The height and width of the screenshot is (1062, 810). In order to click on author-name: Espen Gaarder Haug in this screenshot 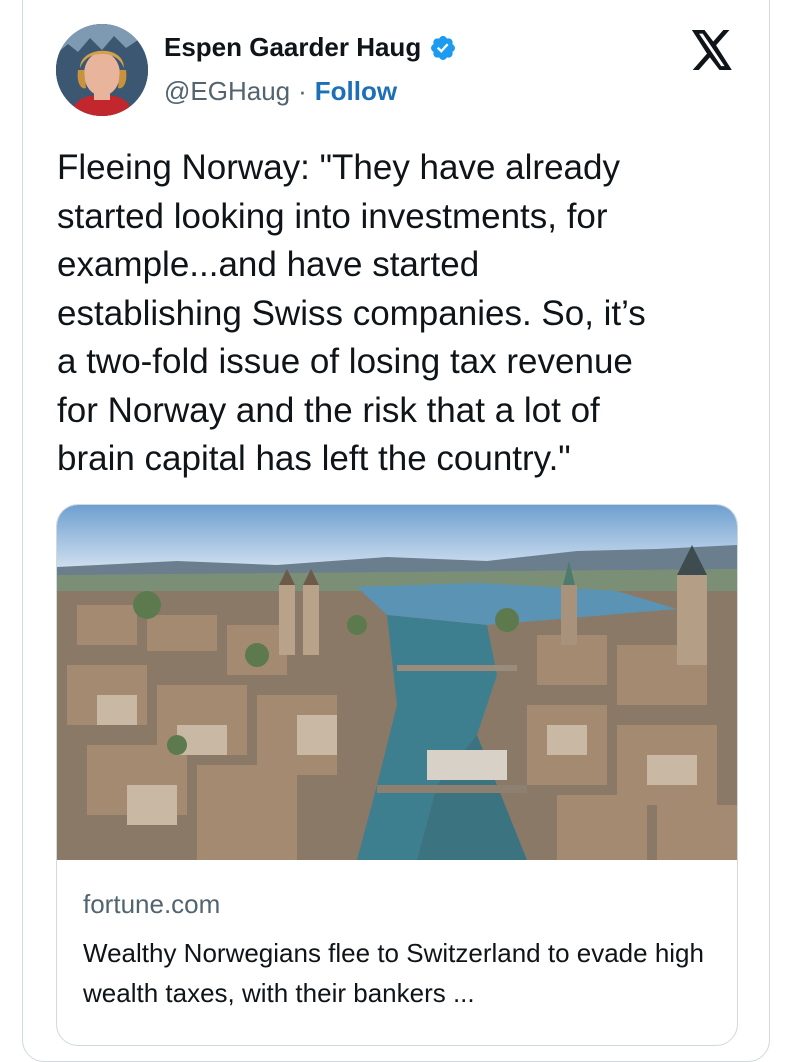, I will do `click(292, 47)`.